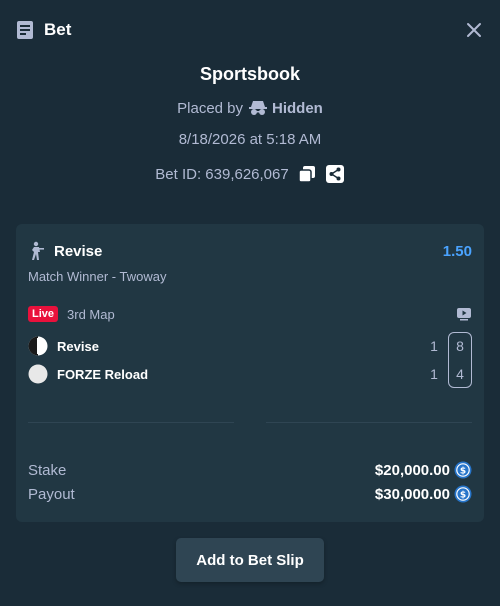  I want to click on live-badge: Live, so click(43, 314).